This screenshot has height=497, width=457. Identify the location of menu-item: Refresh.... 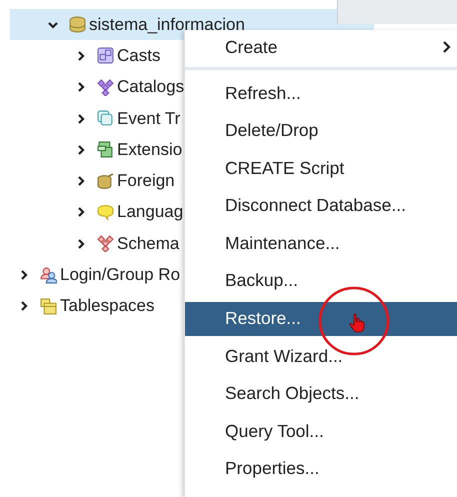
(321, 93).